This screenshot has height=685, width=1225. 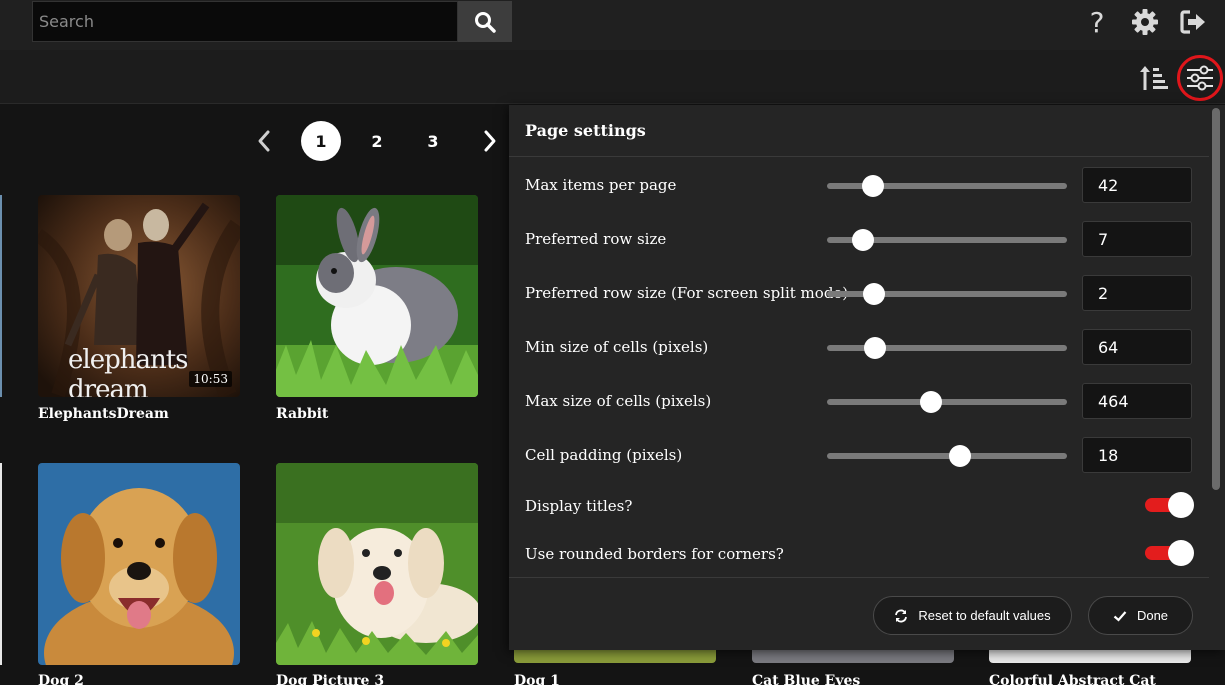 I want to click on gallery-item-title: Rabbit, so click(x=302, y=414).